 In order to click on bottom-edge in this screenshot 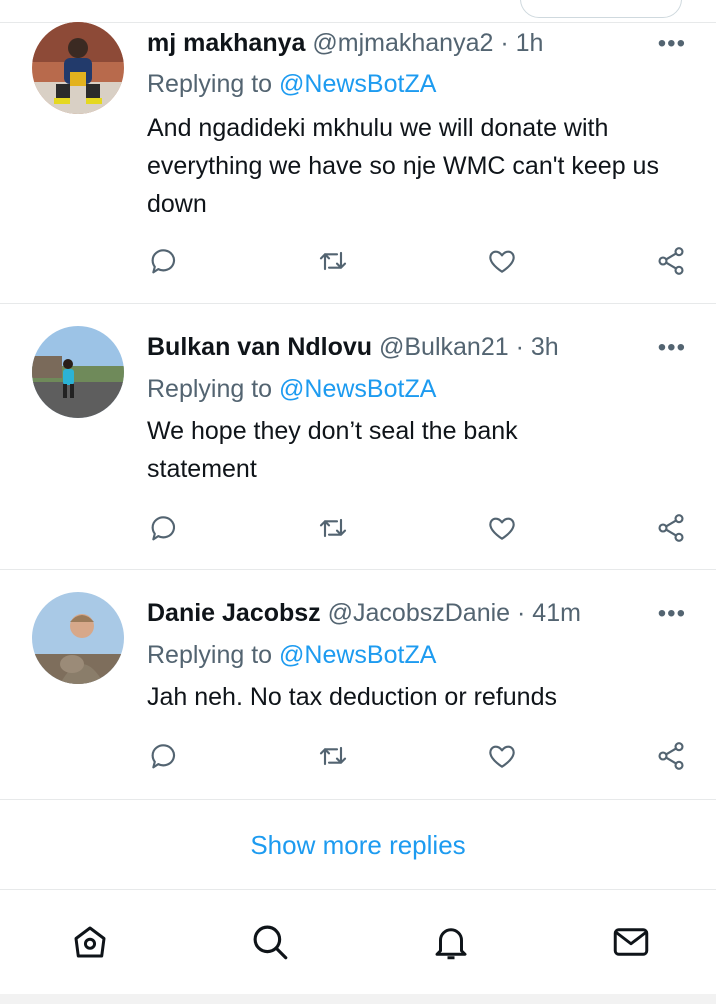, I will do `click(358, 999)`.